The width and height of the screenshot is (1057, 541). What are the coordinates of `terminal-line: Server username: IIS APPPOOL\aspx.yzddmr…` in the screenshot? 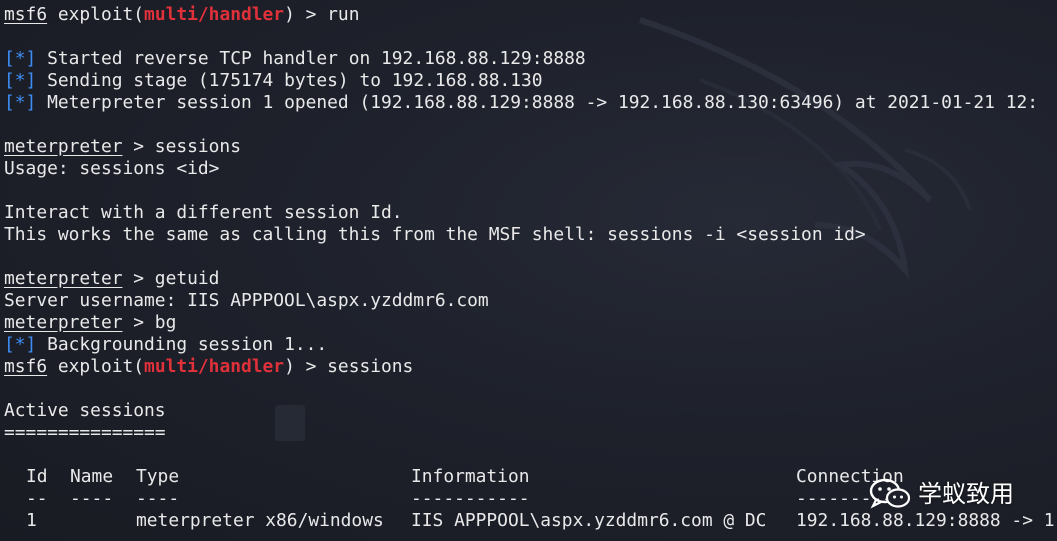 It's located at (530, 301).